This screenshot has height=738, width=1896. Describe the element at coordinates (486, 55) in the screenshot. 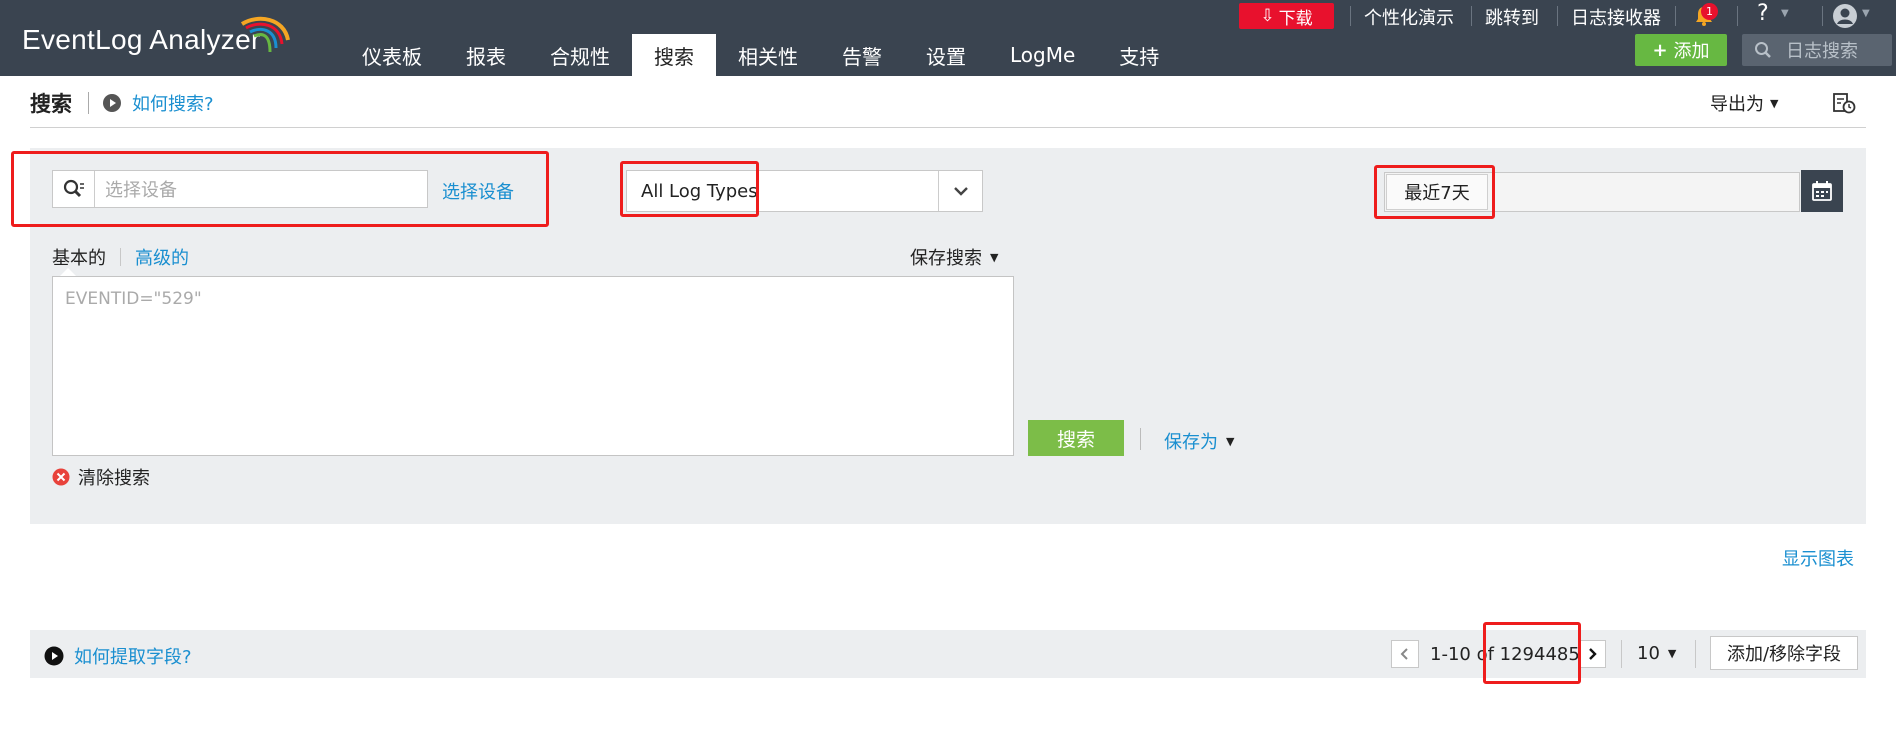

I see `nav-reports: 报表` at that location.